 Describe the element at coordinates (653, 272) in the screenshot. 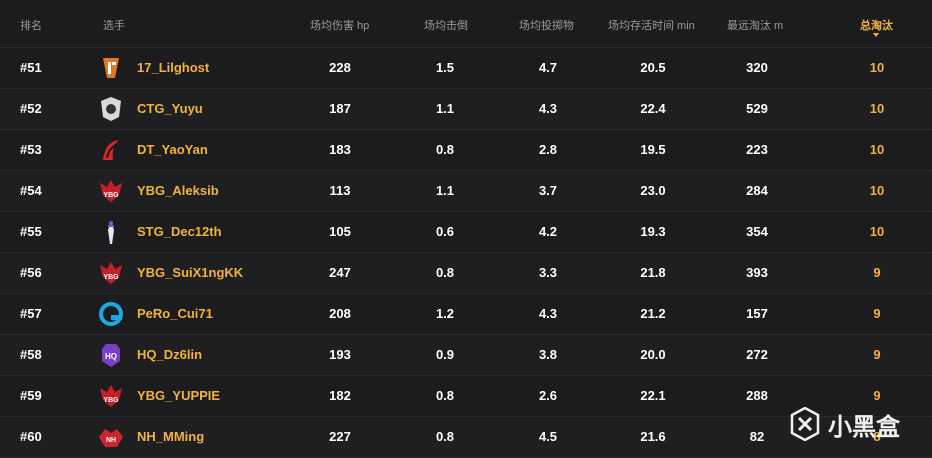

I see `survival-cell: 21.8` at that location.